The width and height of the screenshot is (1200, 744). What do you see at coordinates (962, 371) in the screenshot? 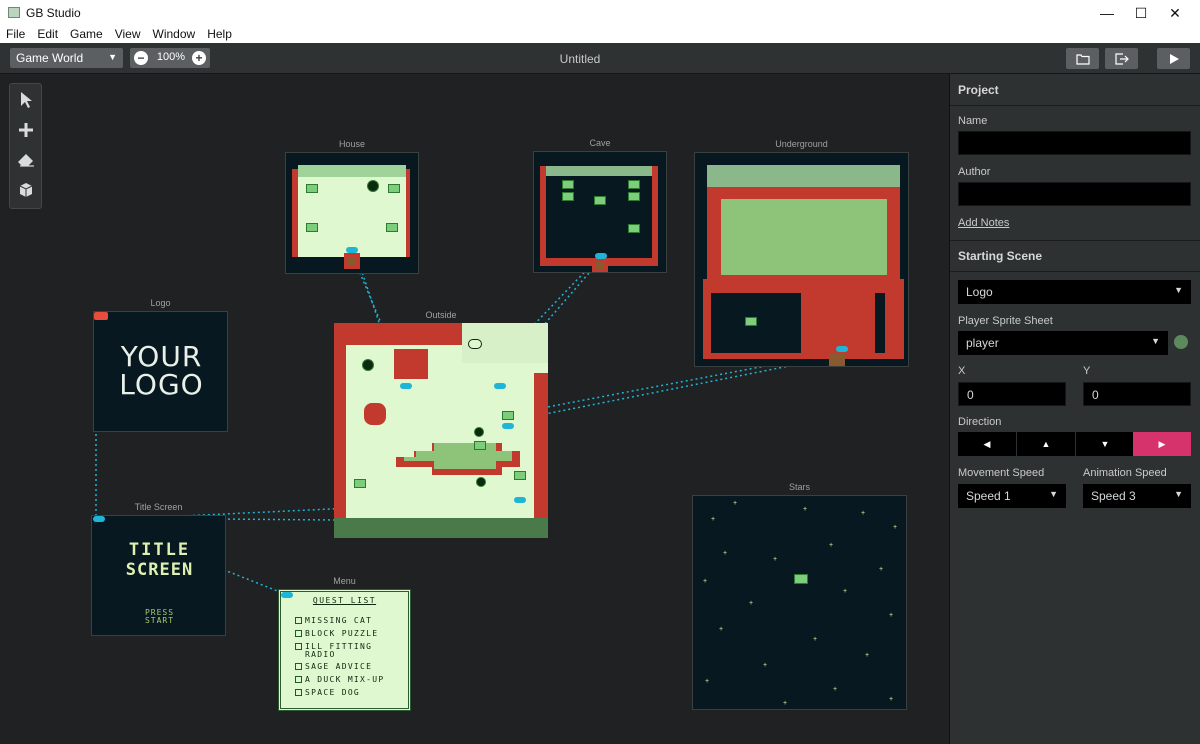
I see `x-label: X` at bounding box center [962, 371].